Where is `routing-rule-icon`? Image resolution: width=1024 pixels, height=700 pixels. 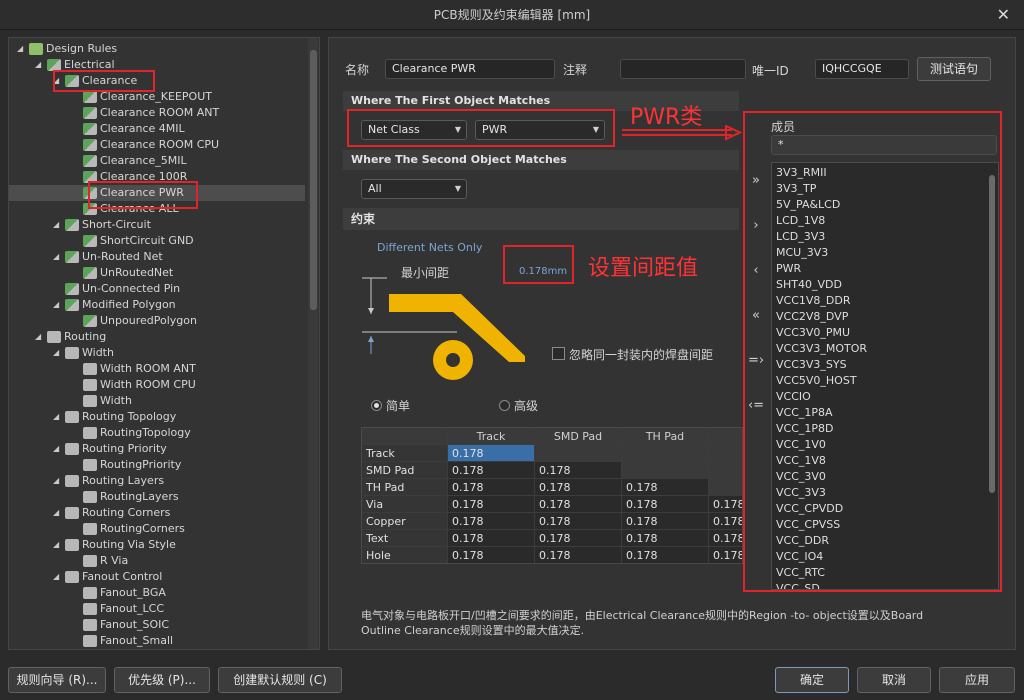
routing-rule-icon is located at coordinates (90, 641).